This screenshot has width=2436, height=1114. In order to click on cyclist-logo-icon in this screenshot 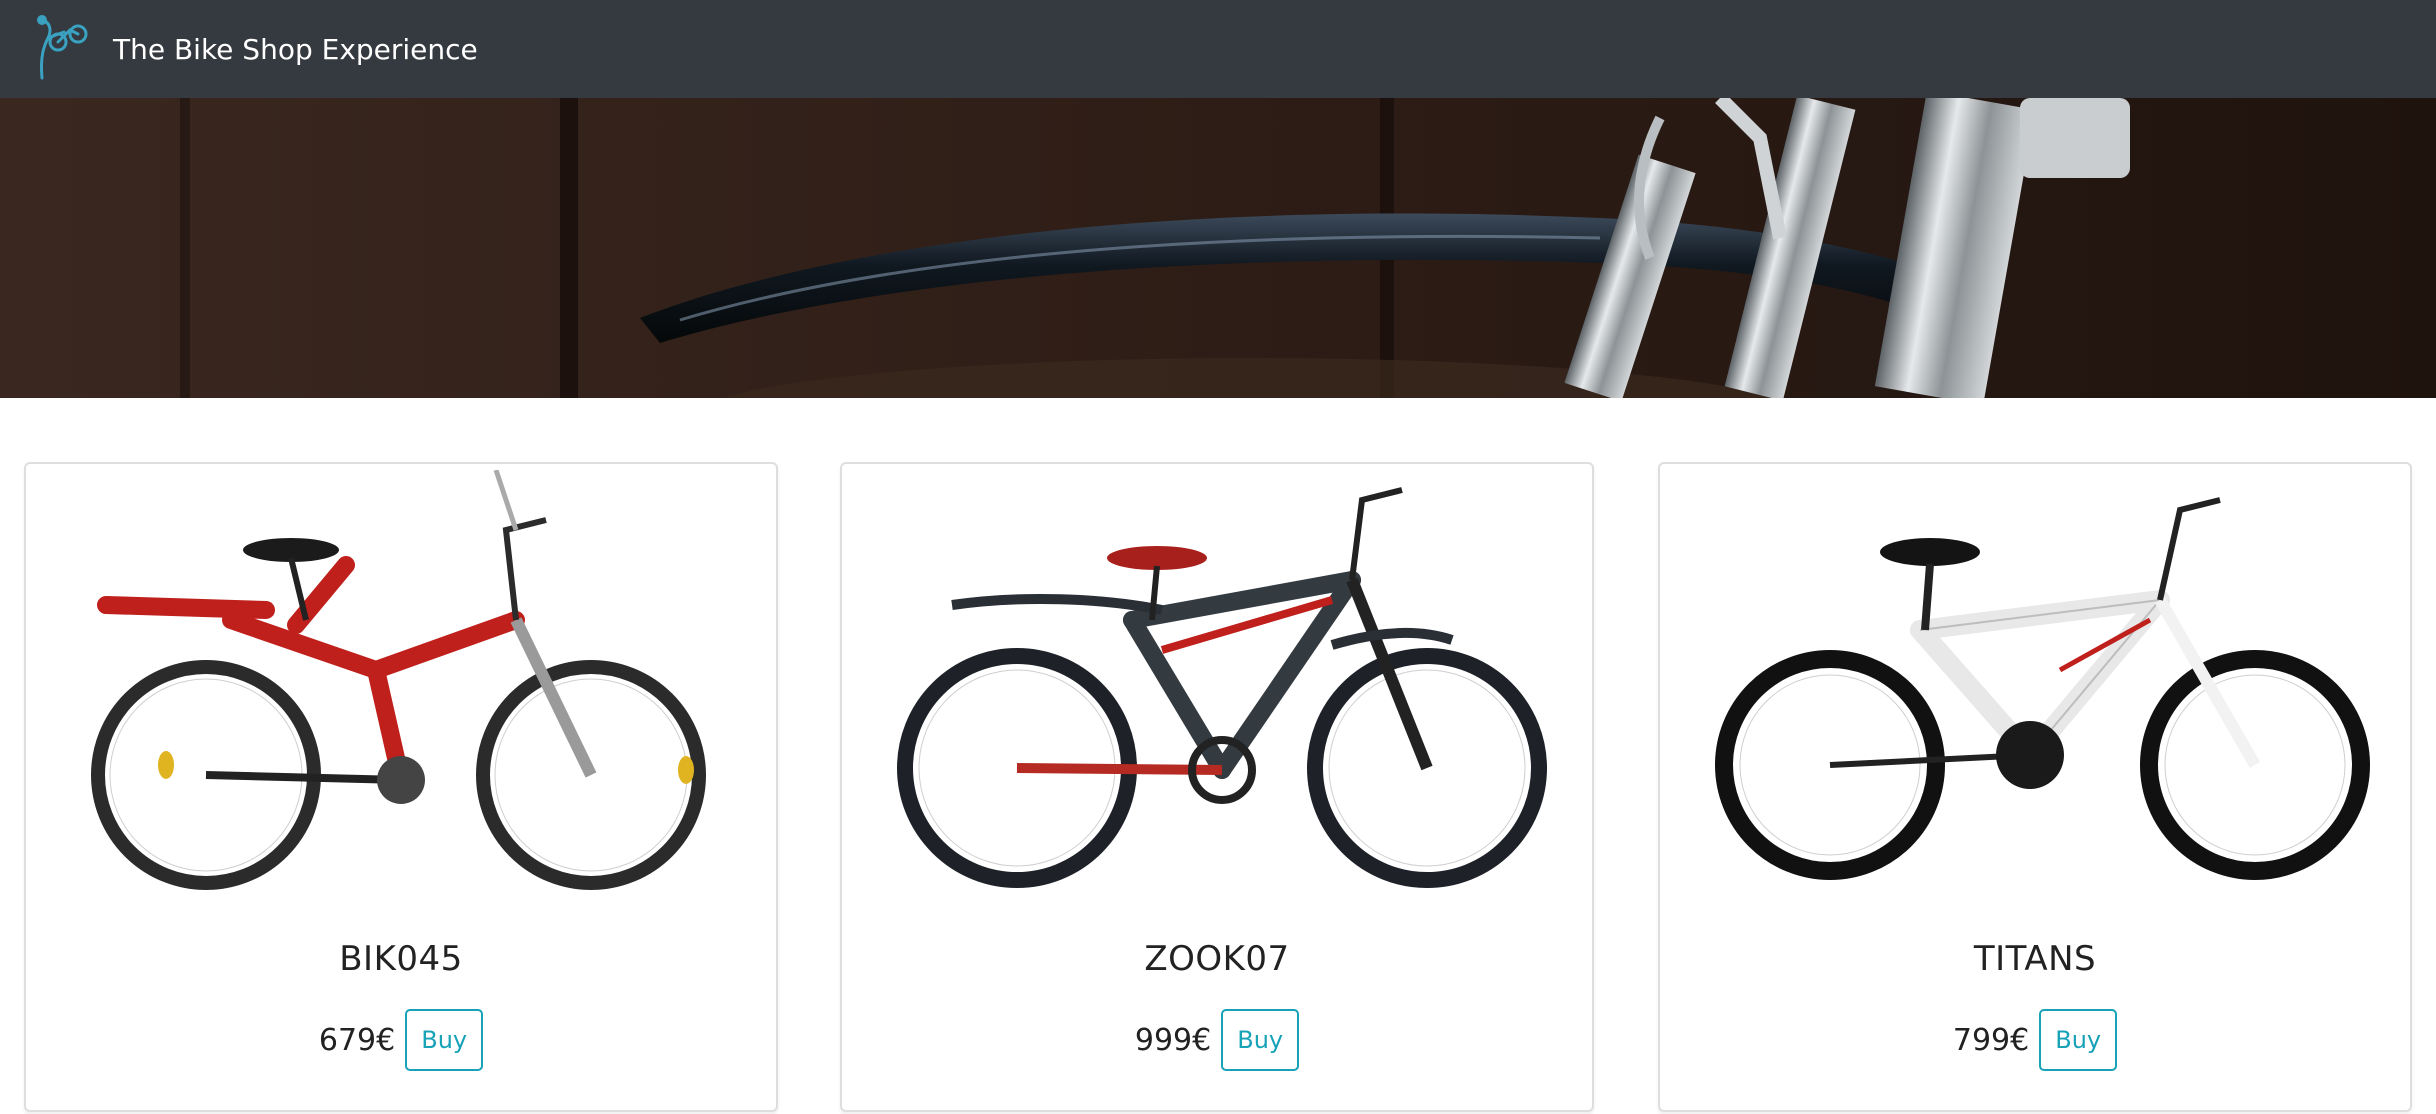, I will do `click(63, 48)`.